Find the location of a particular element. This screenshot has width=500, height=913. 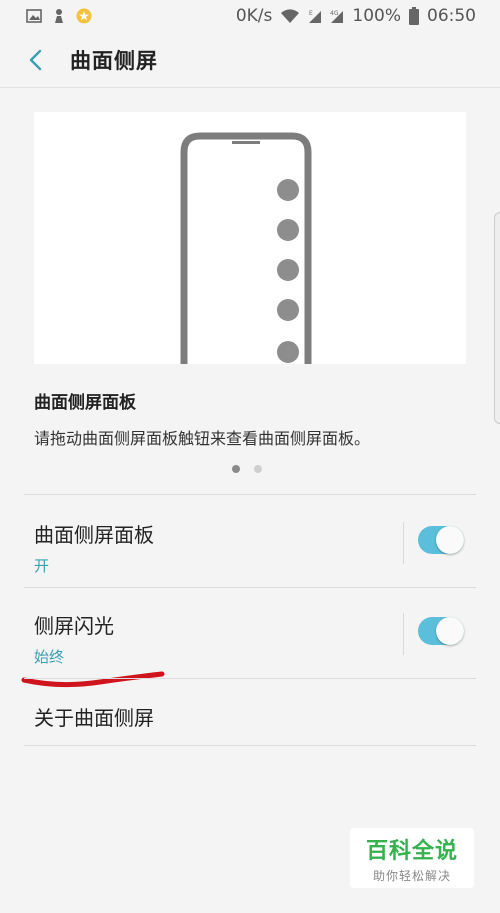

watermark-subtitle: 助你轻松解决 is located at coordinates (411, 875).